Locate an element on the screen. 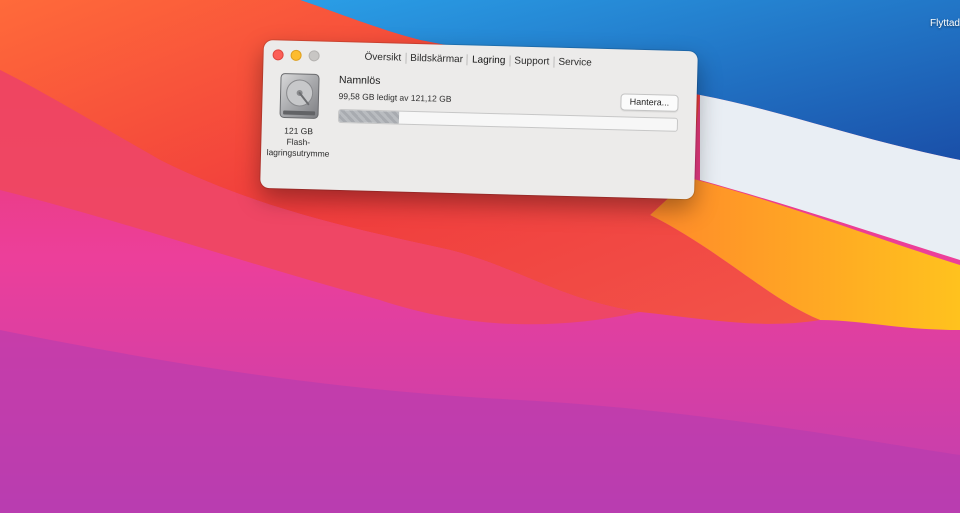 The image size is (960, 513). close-button is located at coordinates (278, 55).